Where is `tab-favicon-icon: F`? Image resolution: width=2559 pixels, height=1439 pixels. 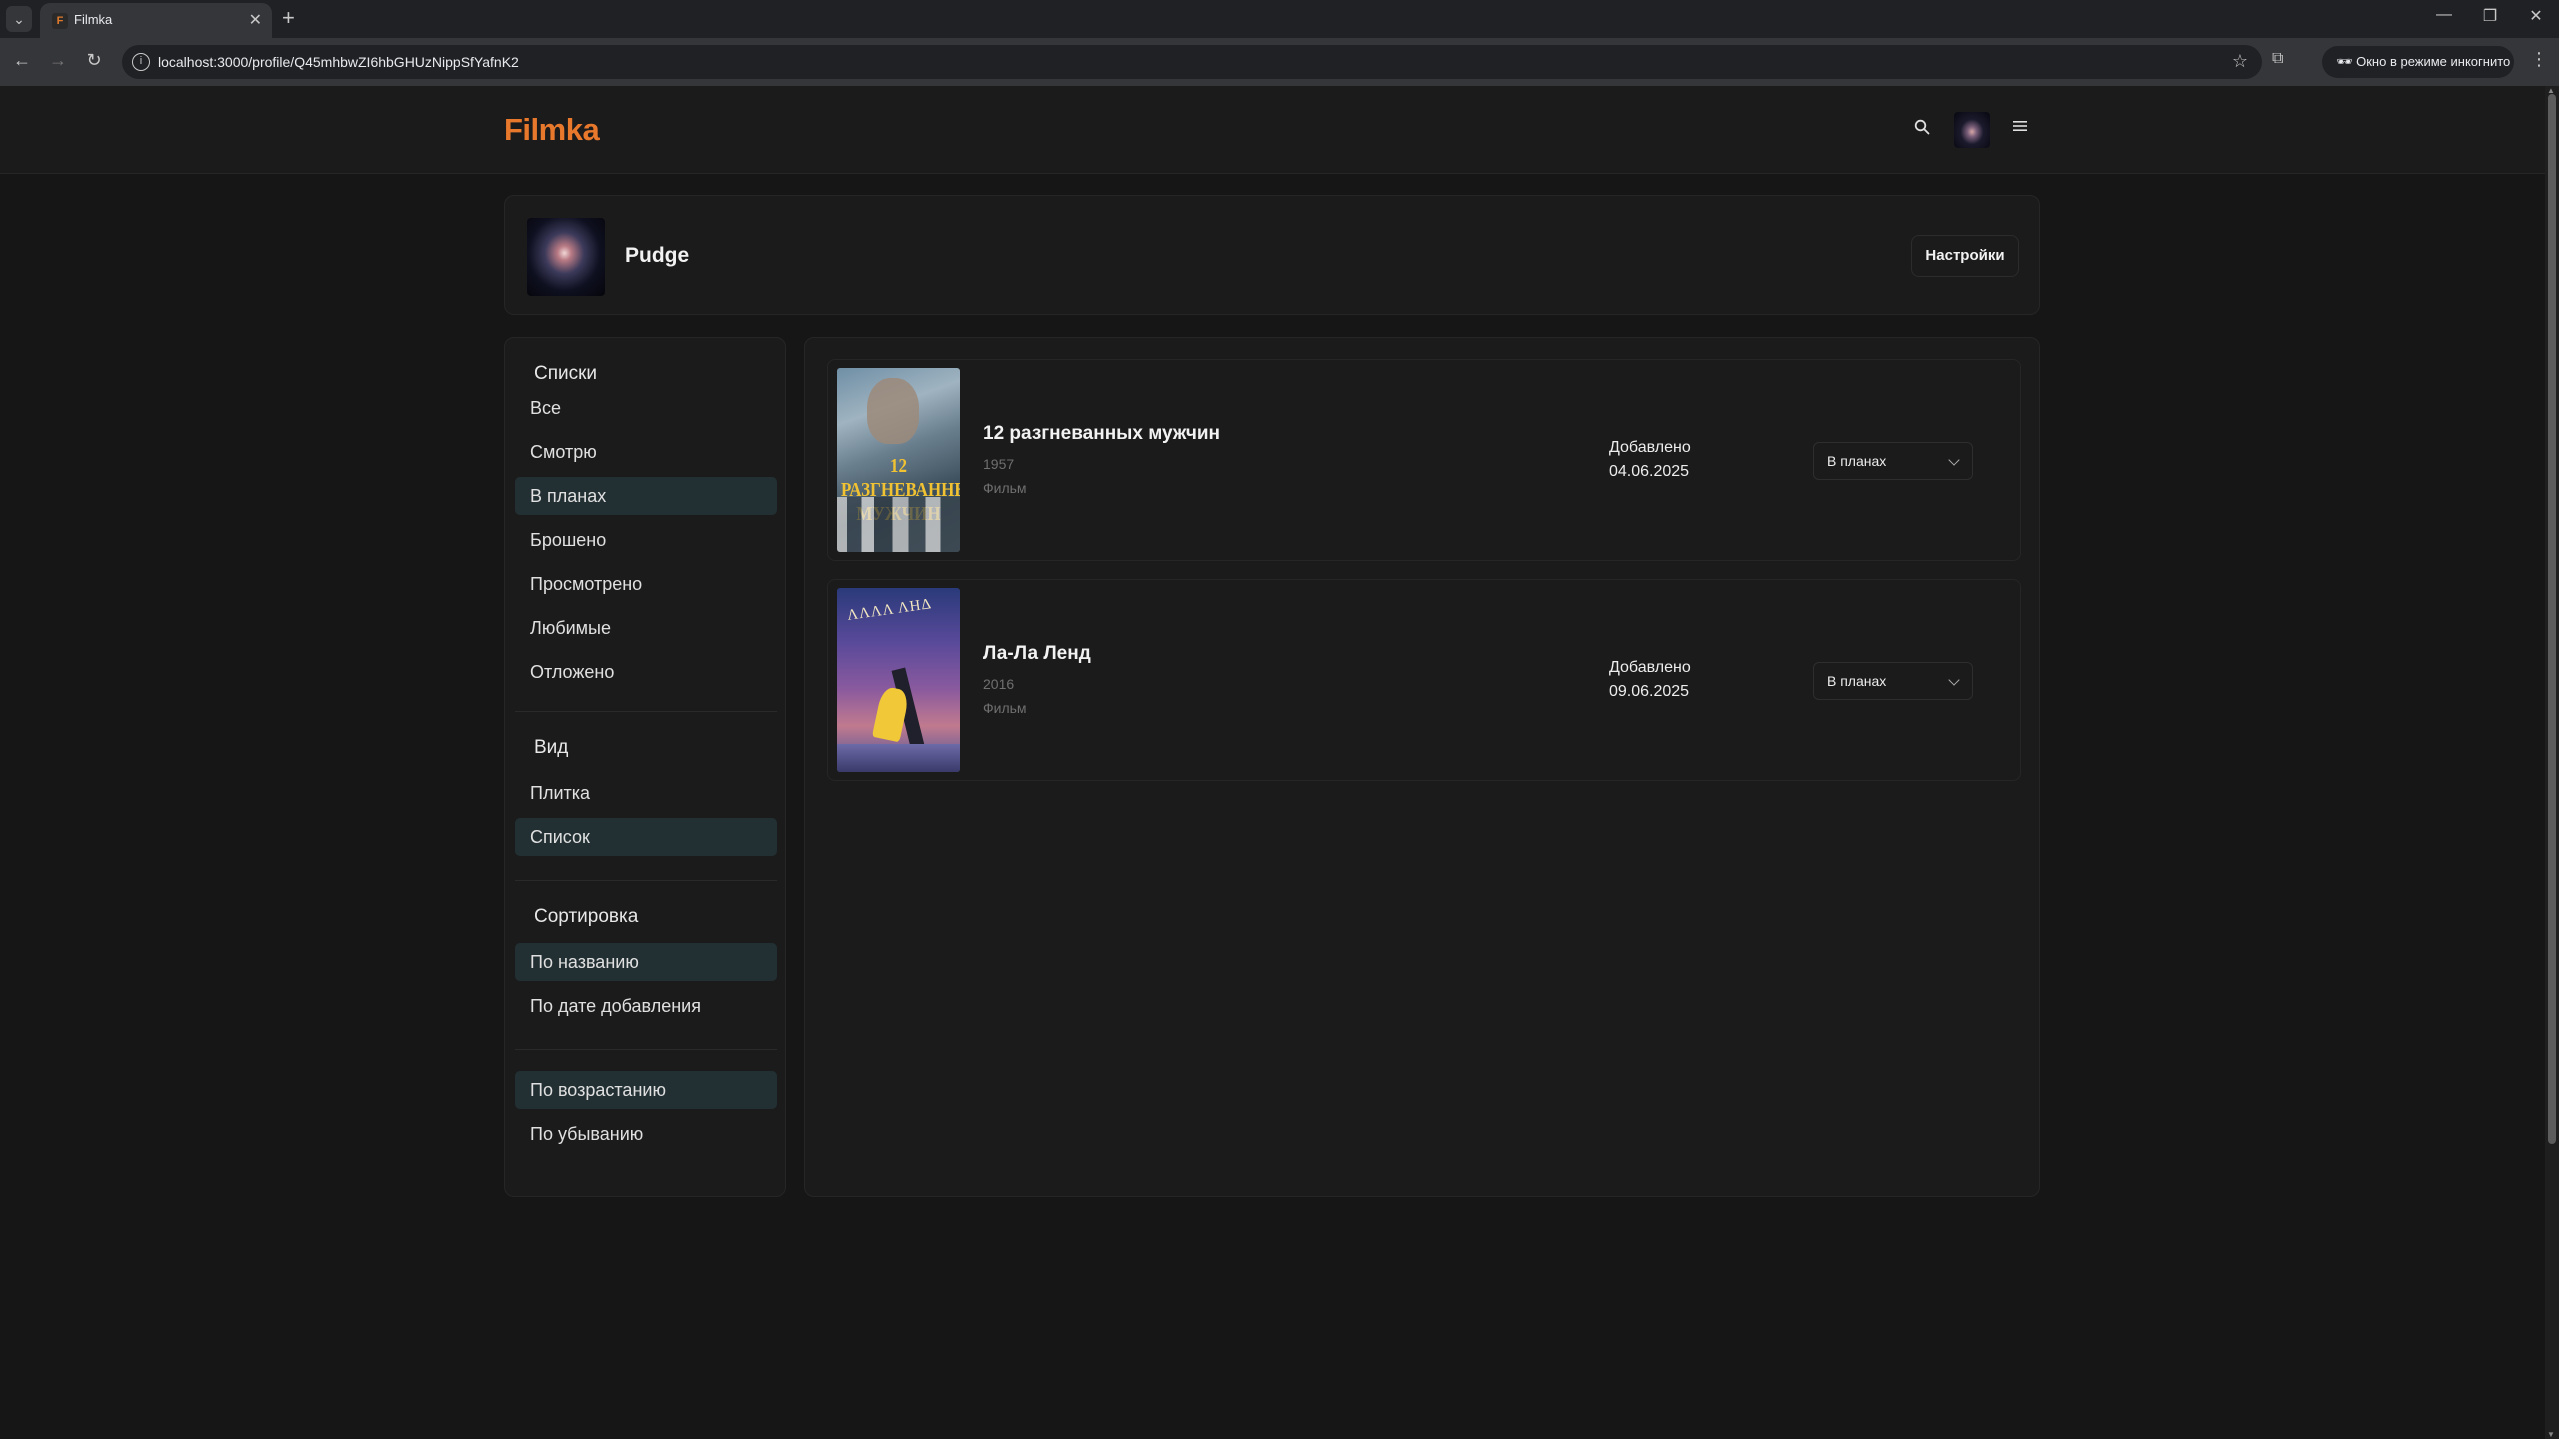
tab-favicon-icon: F is located at coordinates (60, 21).